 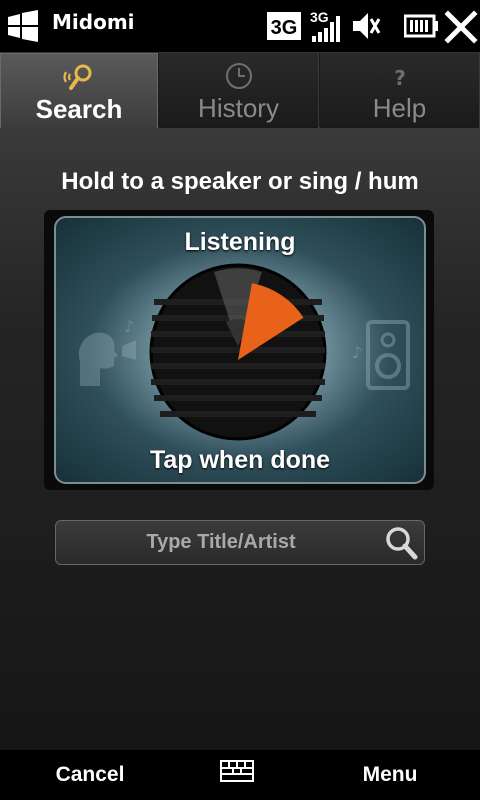 What do you see at coordinates (93, 22) in the screenshot?
I see `app-title: Midomi` at bounding box center [93, 22].